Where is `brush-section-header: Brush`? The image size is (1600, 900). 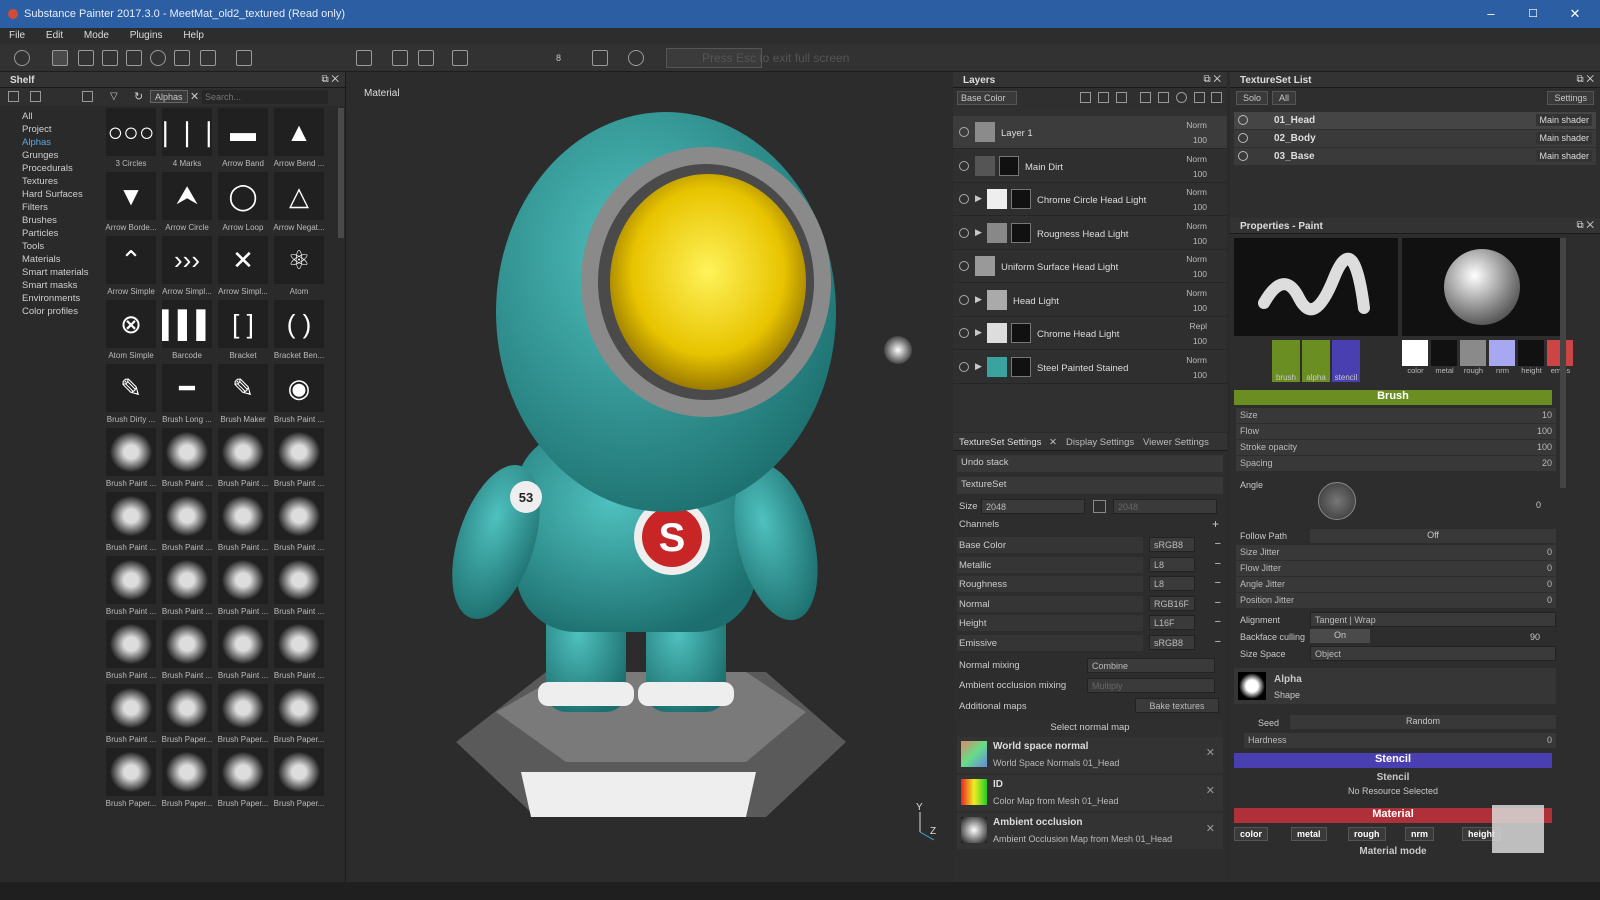
brush-section-header: Brush is located at coordinates (1393, 397).